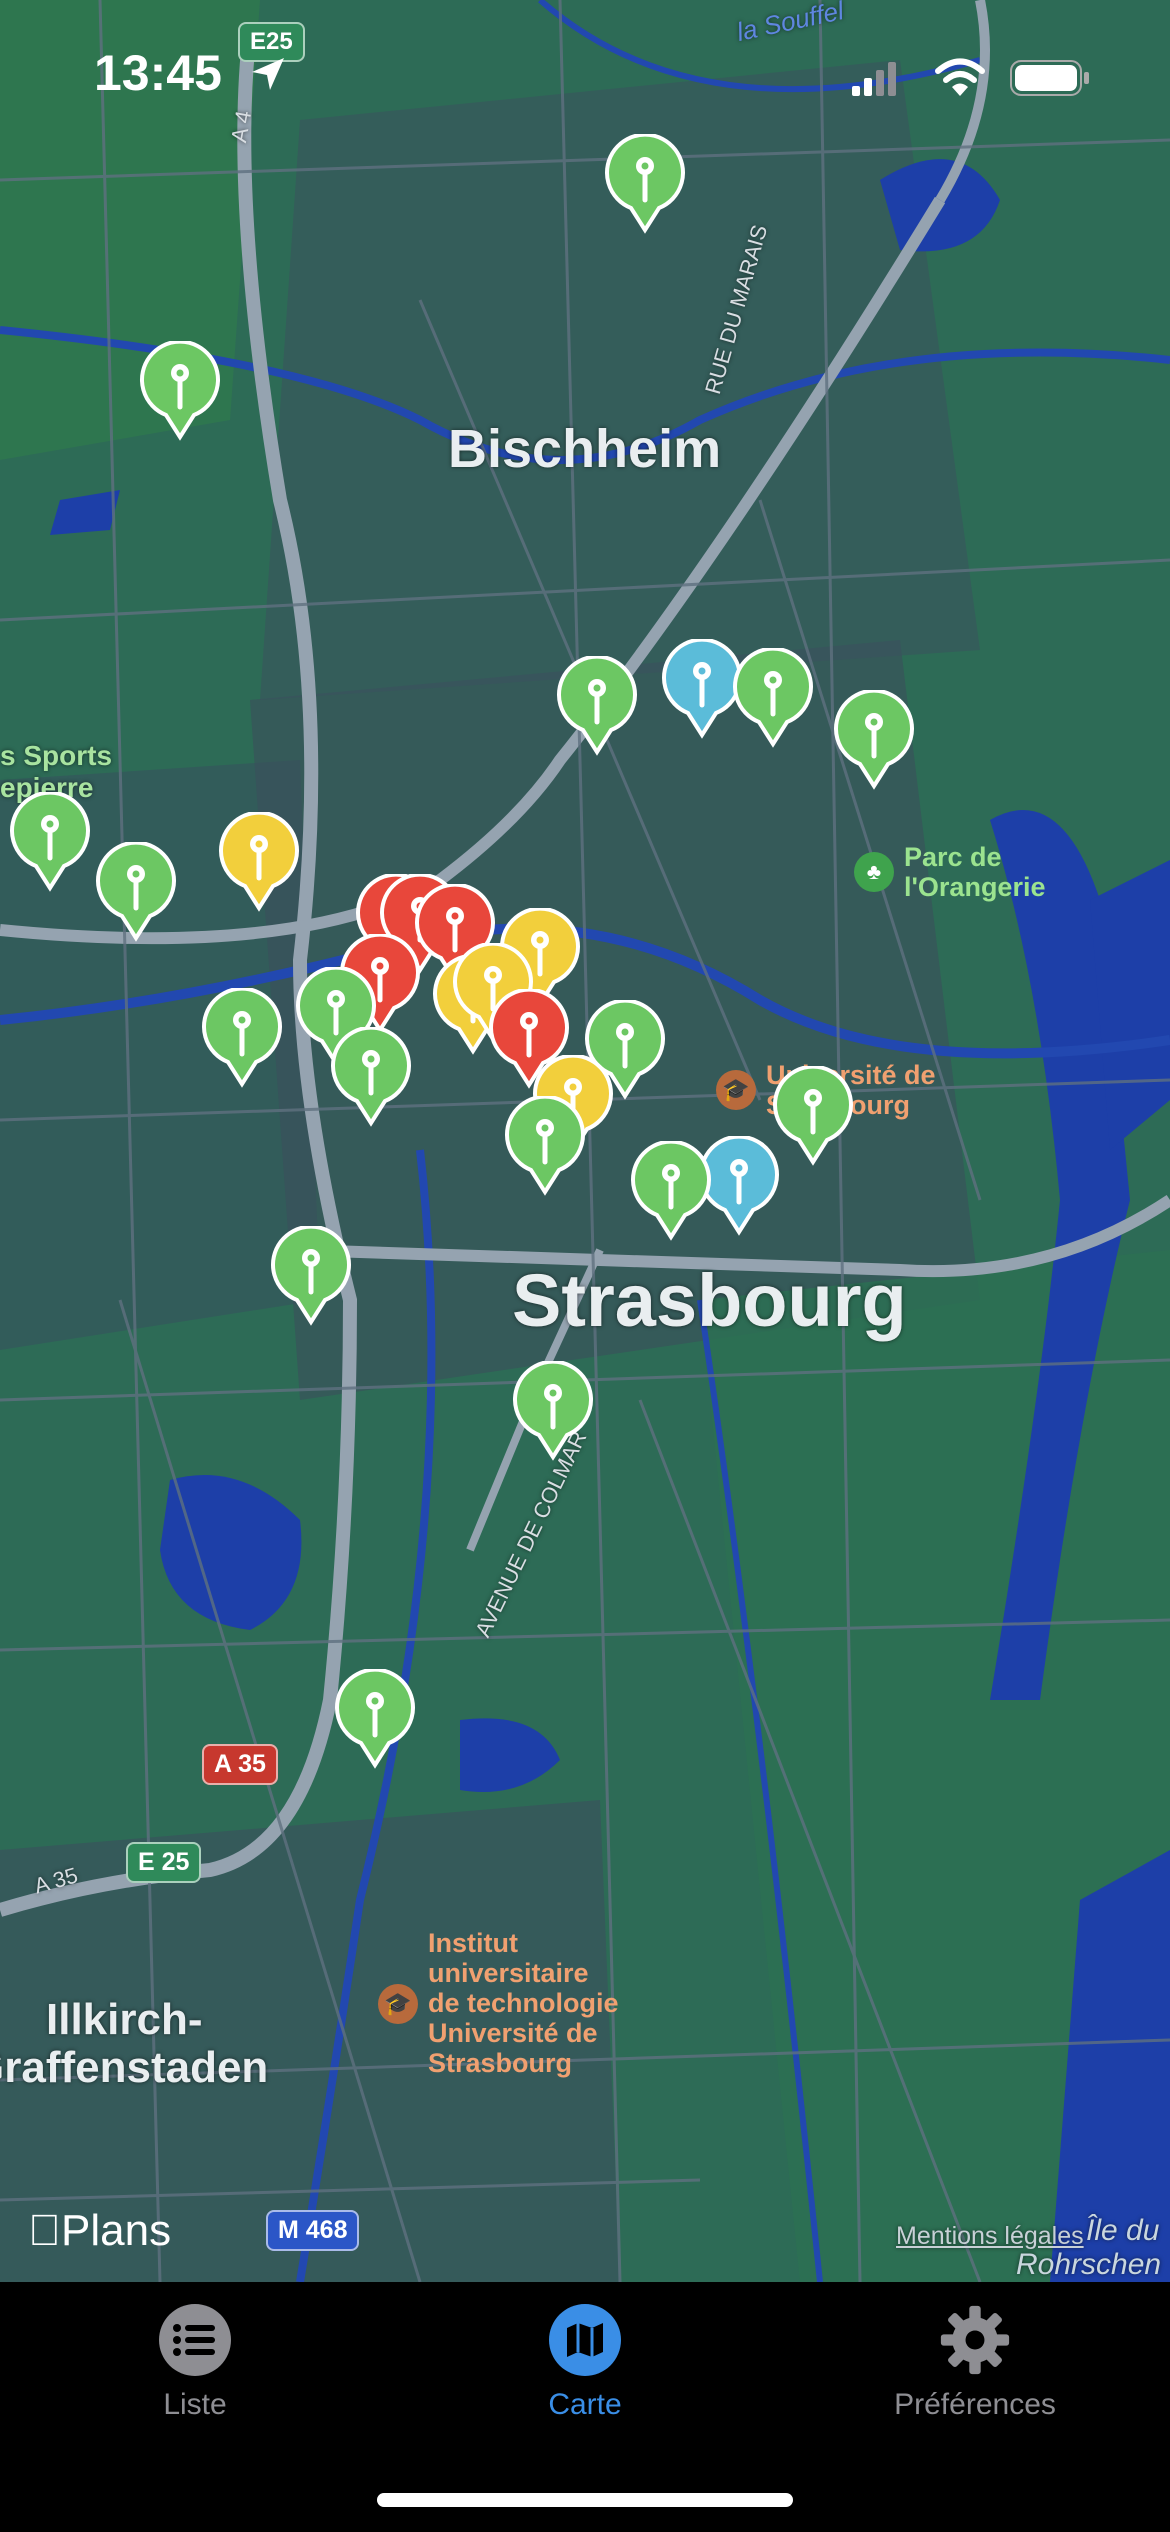 The height and width of the screenshot is (2532, 1170). I want to click on tab-carte: Carte, so click(585, 2367).